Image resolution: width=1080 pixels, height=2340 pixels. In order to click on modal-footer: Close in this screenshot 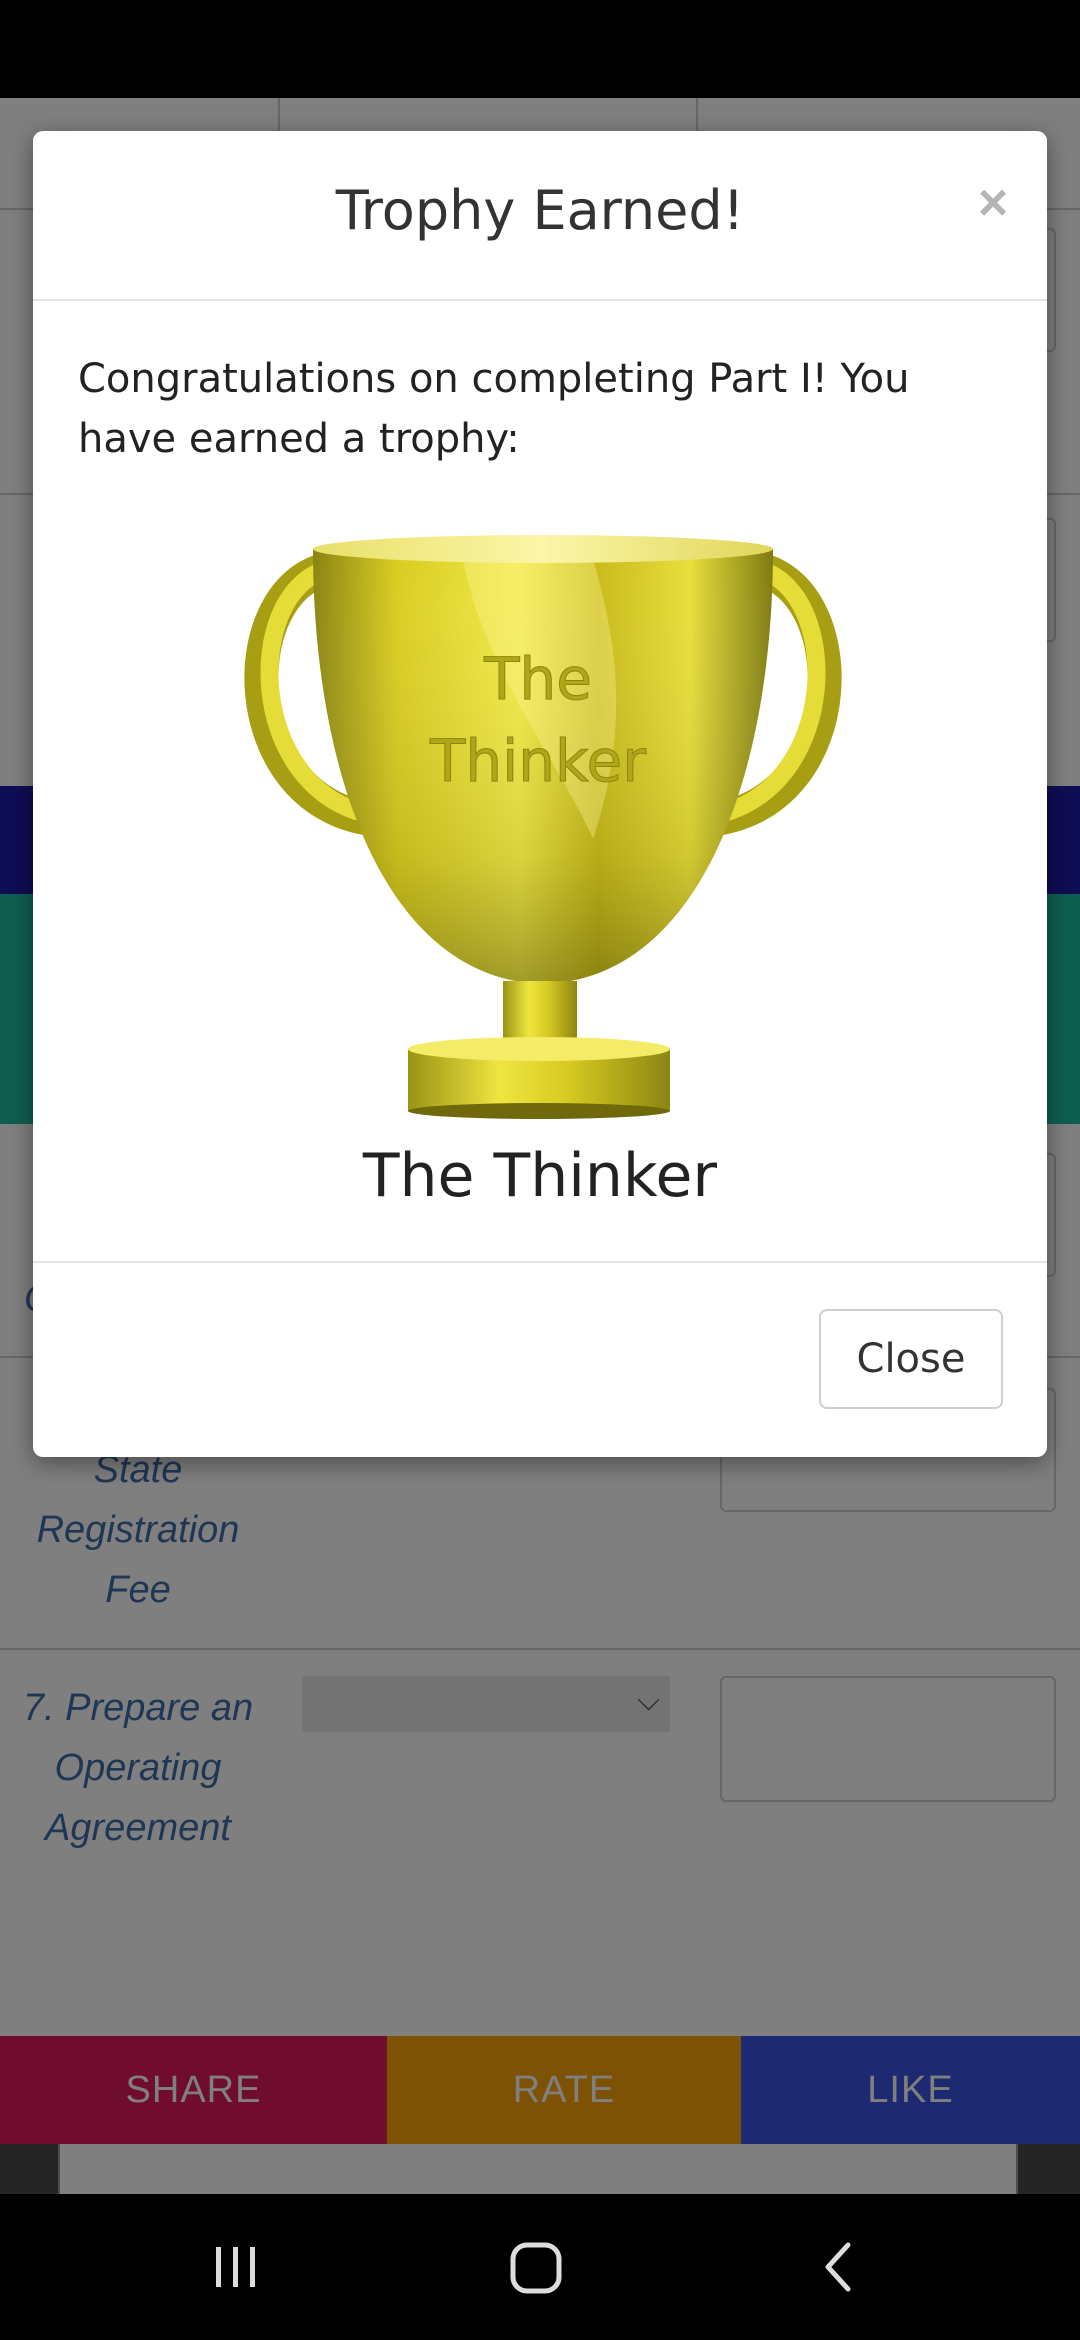, I will do `click(540, 1359)`.